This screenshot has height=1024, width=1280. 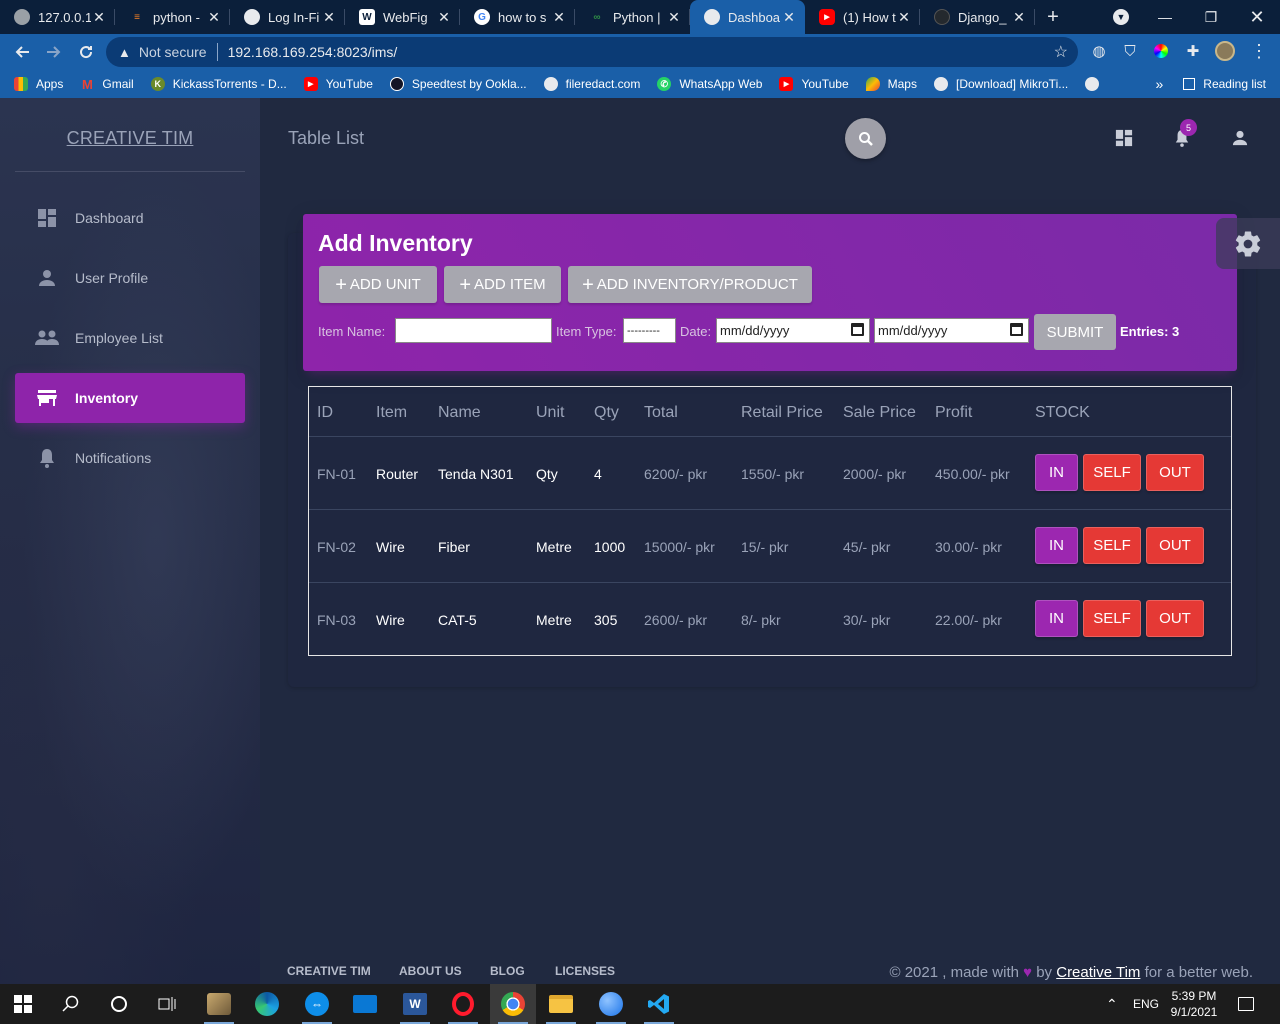 What do you see at coordinates (402, 17) in the screenshot?
I see `browser-tab: W WebFig ✕` at bounding box center [402, 17].